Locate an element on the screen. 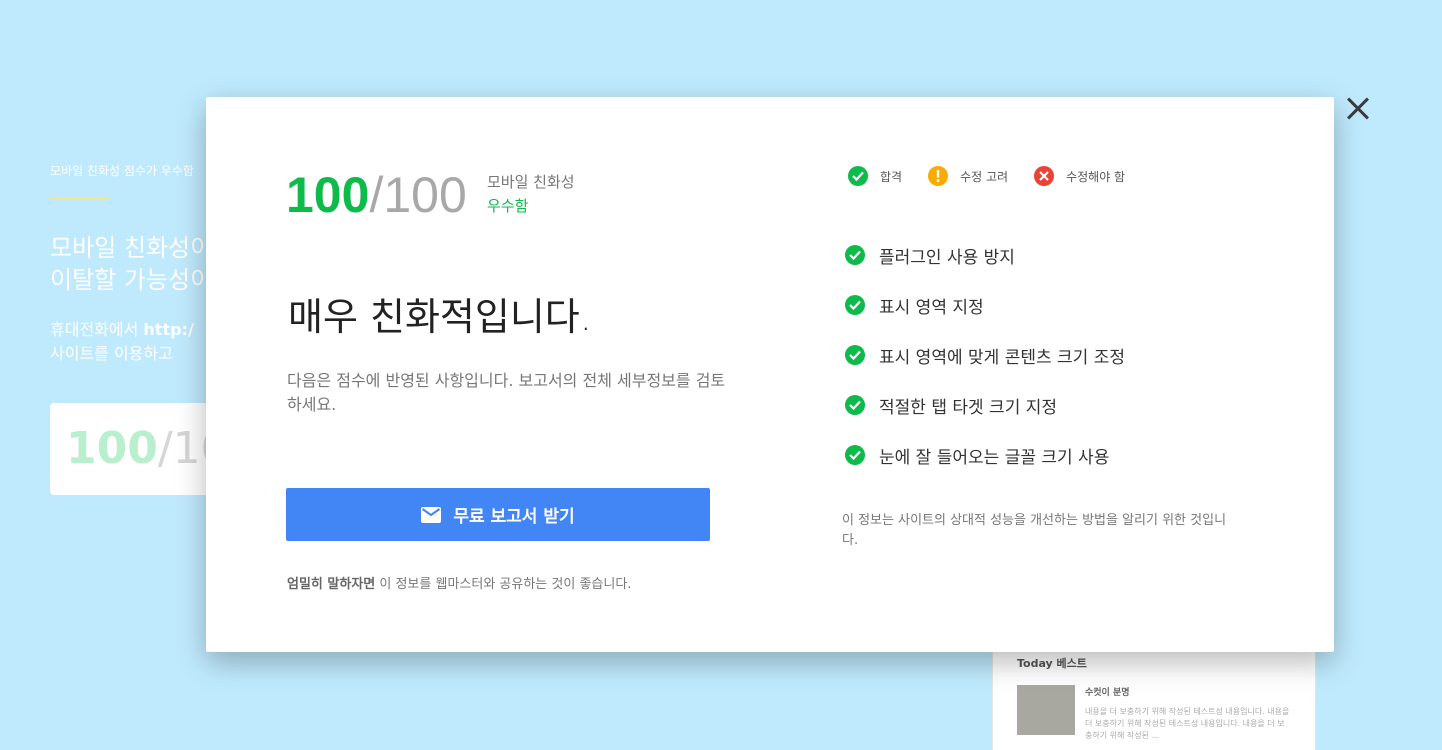 The width and height of the screenshot is (1442, 750). legend-pass-label: 합격 is located at coordinates (891, 176).